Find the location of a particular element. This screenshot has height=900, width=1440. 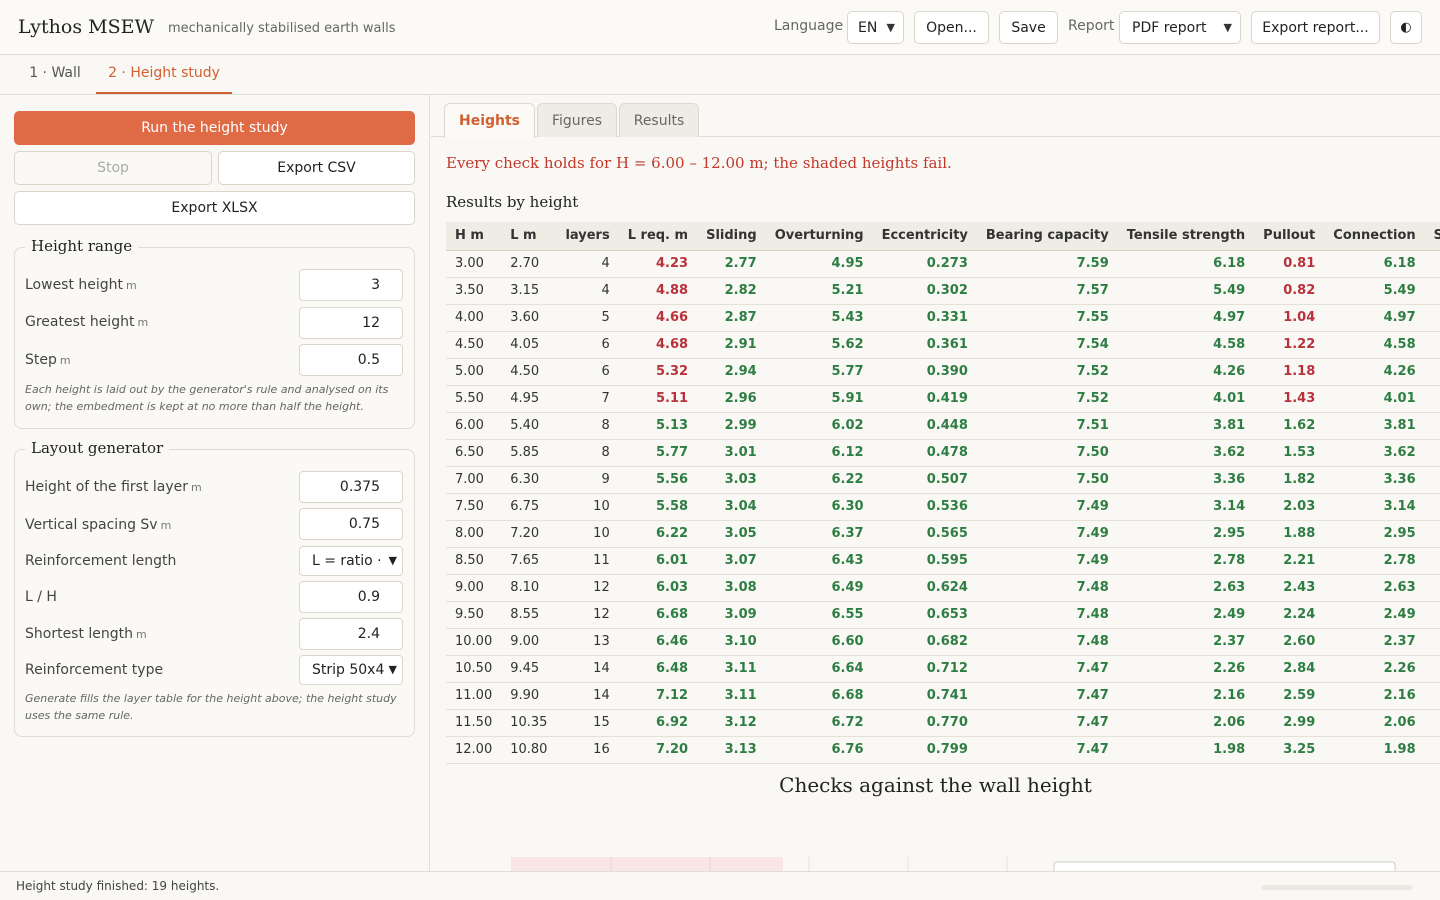

status-text: Height study finished: 19 heights. is located at coordinates (118, 886).